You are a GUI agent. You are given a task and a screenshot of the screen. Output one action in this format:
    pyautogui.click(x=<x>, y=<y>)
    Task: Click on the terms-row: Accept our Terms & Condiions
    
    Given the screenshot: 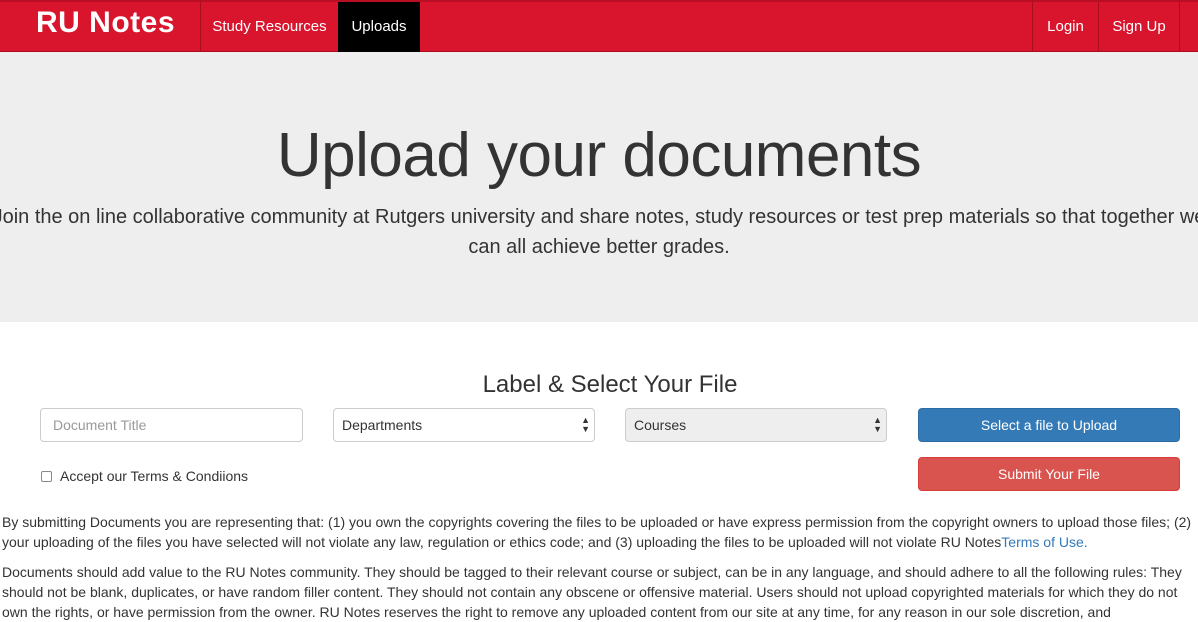 What is the action you would take?
    pyautogui.click(x=144, y=476)
    